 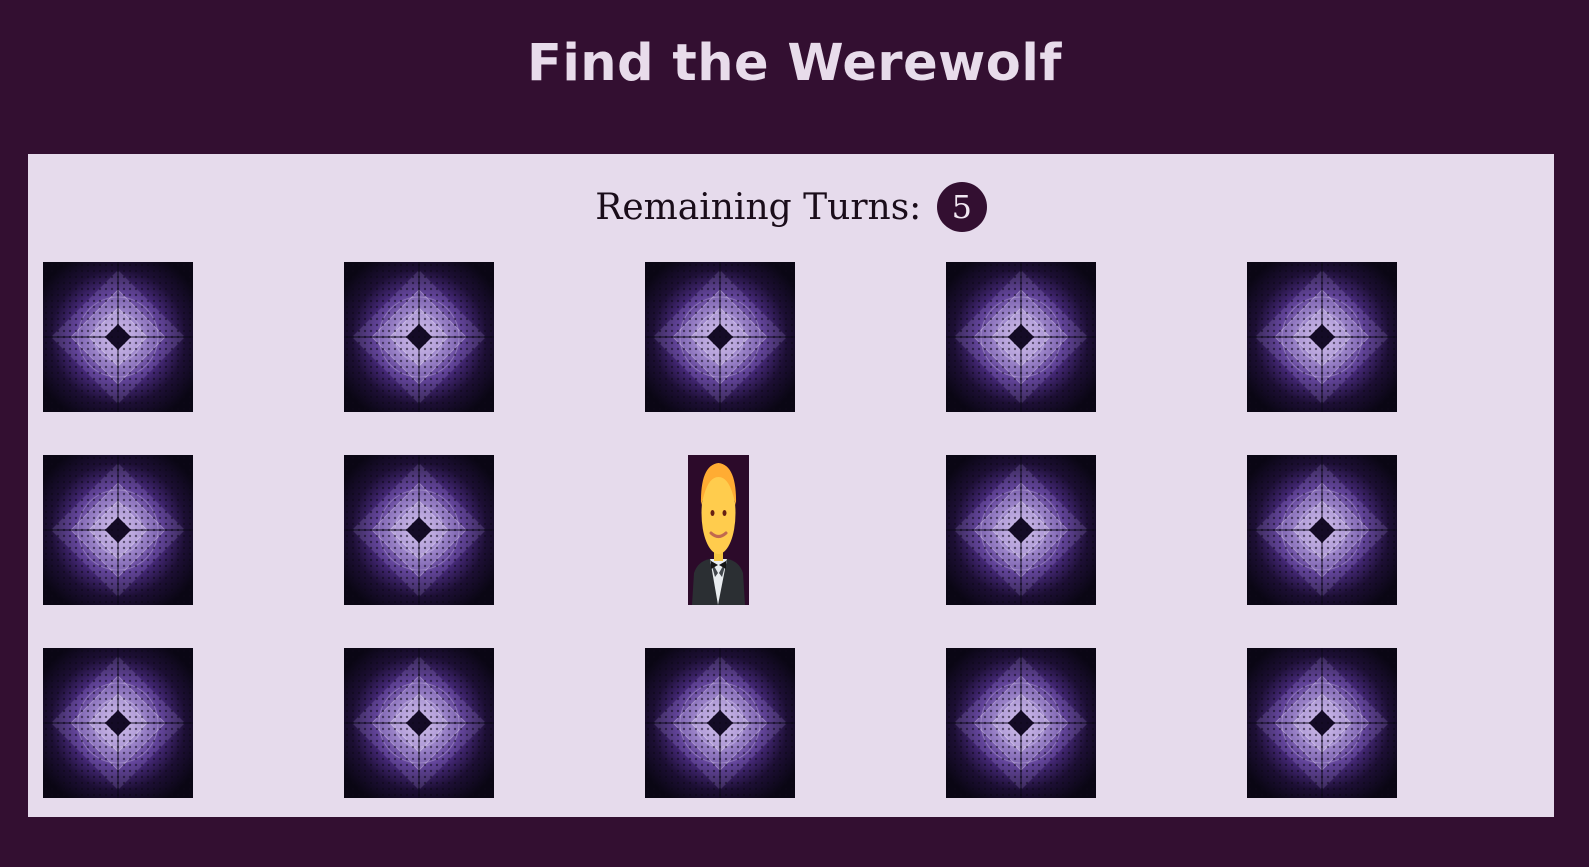 What do you see at coordinates (758, 207) in the screenshot?
I see `remaining-turns-label: Remaining Turns:` at bounding box center [758, 207].